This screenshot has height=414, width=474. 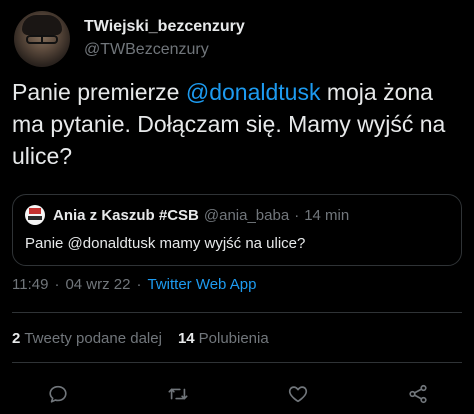 I want to click on author-info: TWiejski_bezcenzury @TWBezcenzury, so click(x=164, y=39).